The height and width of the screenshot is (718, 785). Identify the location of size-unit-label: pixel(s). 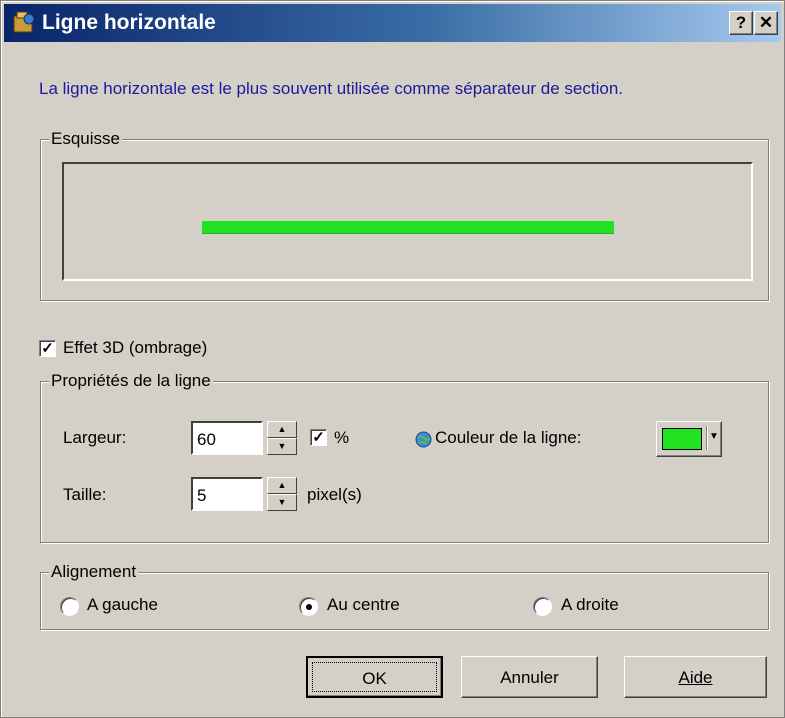
(334, 494).